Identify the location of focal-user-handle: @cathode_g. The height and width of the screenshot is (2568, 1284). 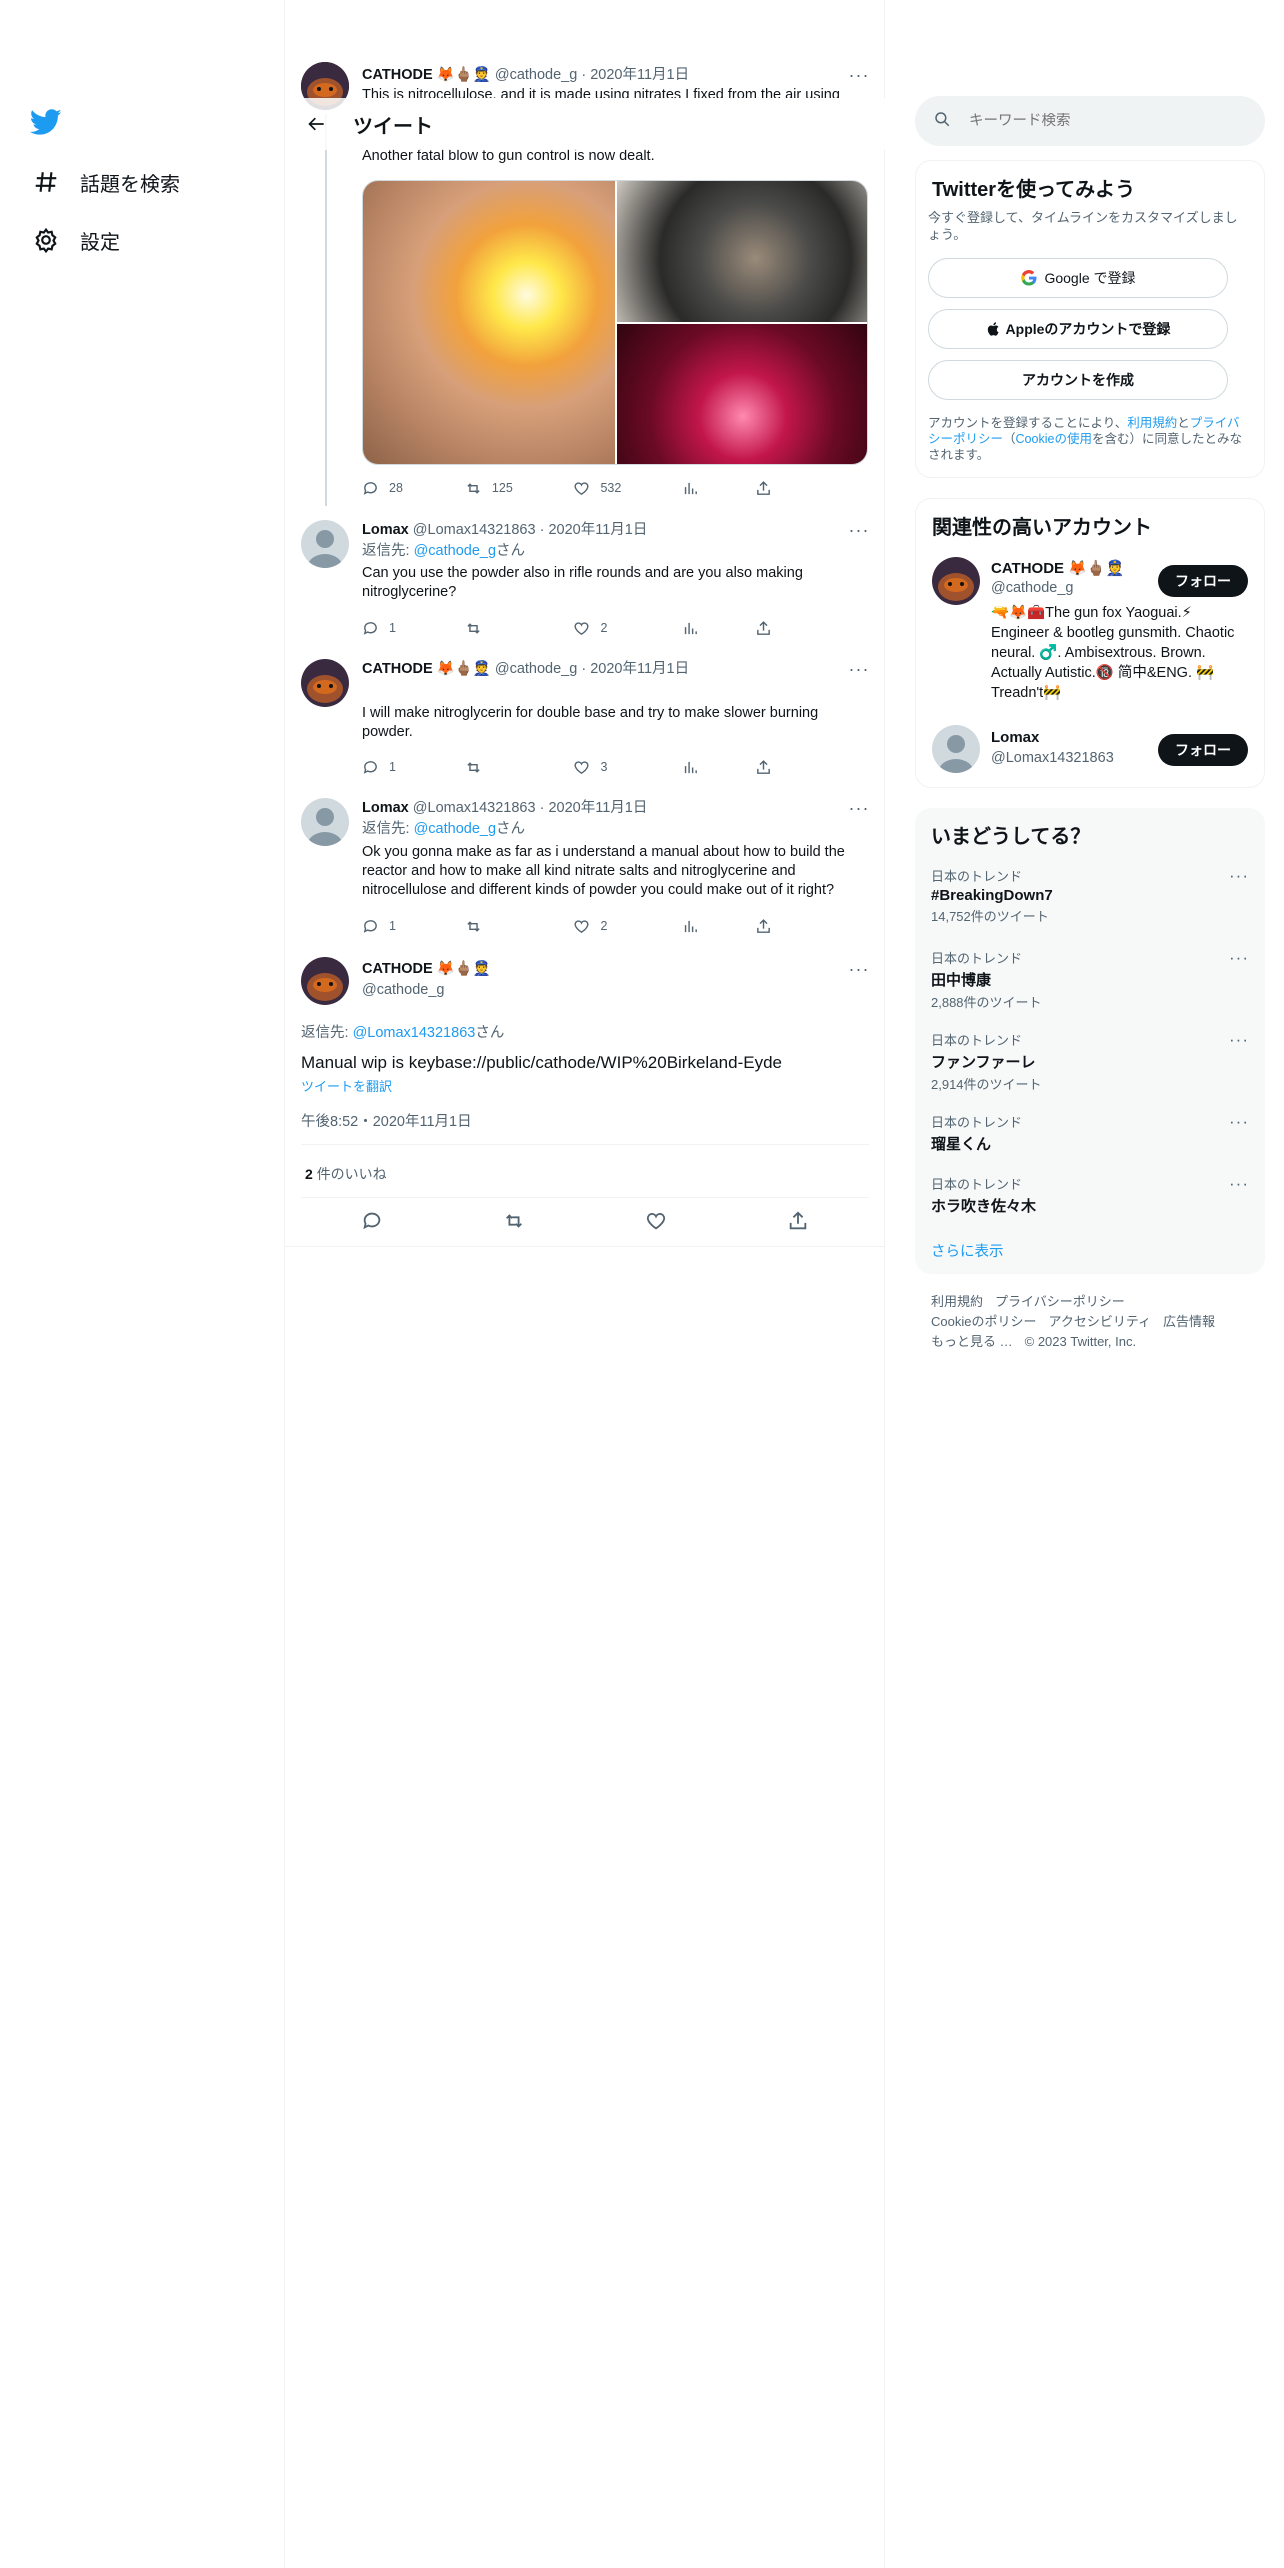
(616, 990).